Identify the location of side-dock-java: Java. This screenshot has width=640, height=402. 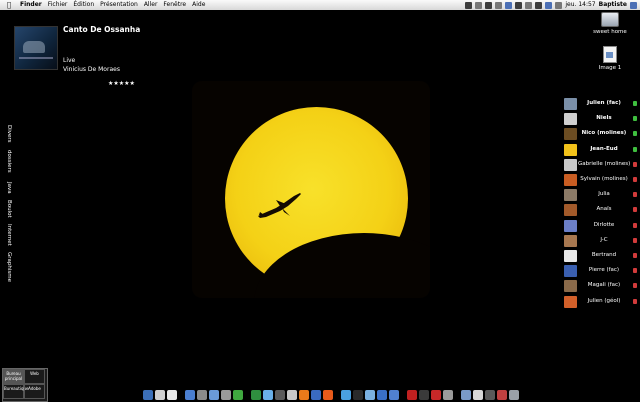
(6, 188).